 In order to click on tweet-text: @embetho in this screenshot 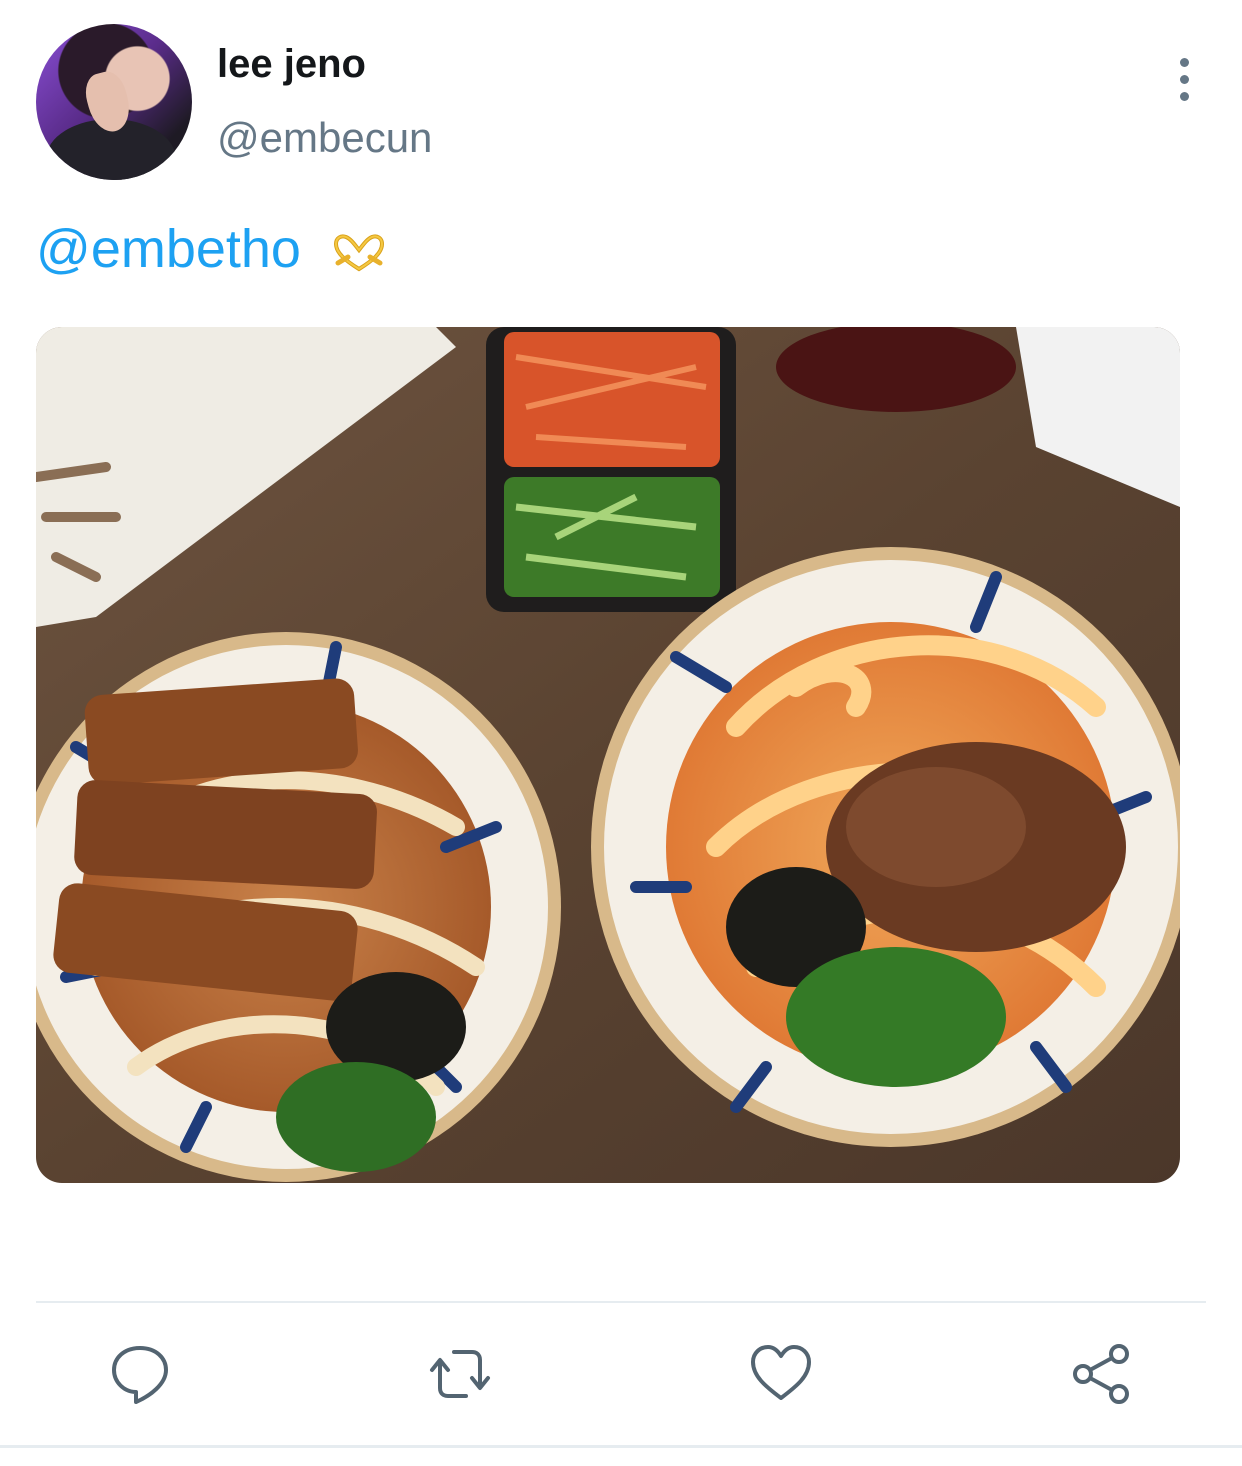, I will do `click(212, 249)`.